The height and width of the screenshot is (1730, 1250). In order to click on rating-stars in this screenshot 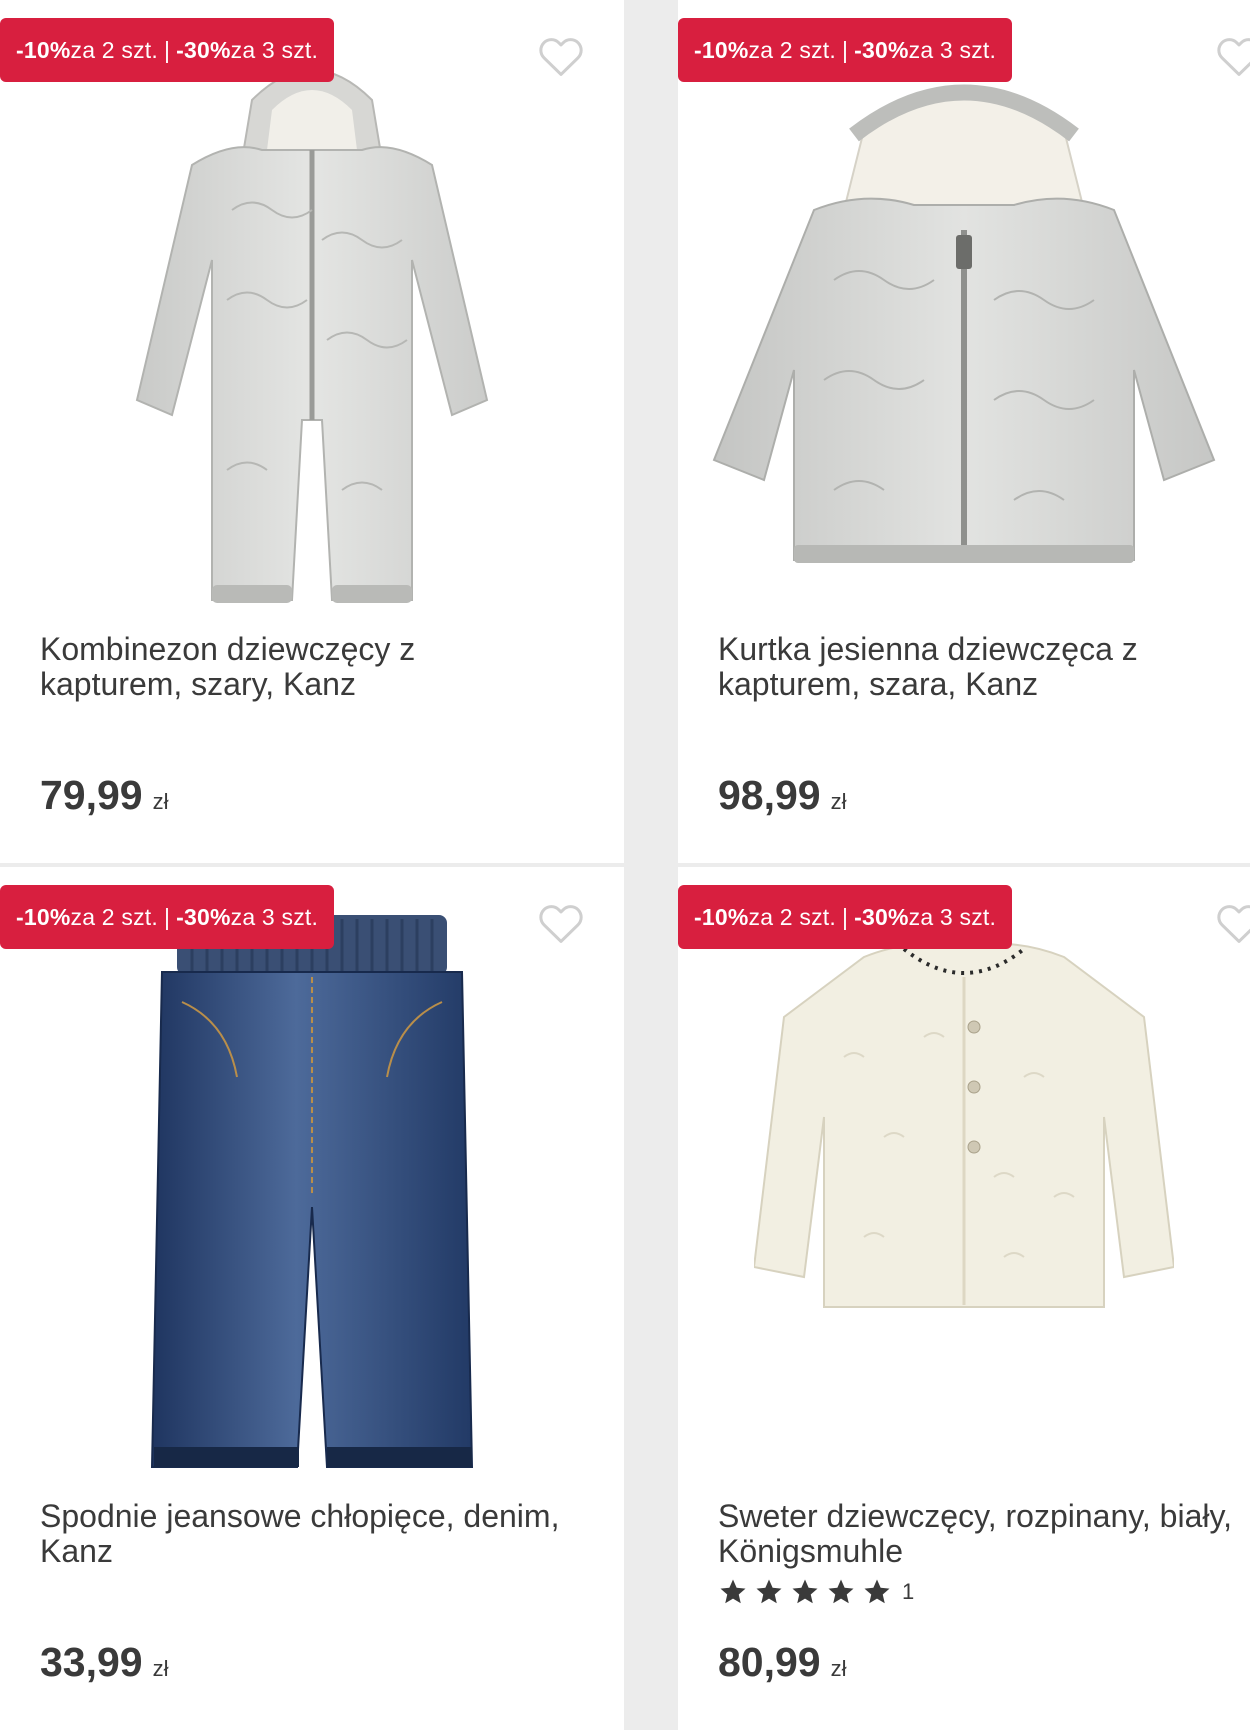, I will do `click(805, 1592)`.